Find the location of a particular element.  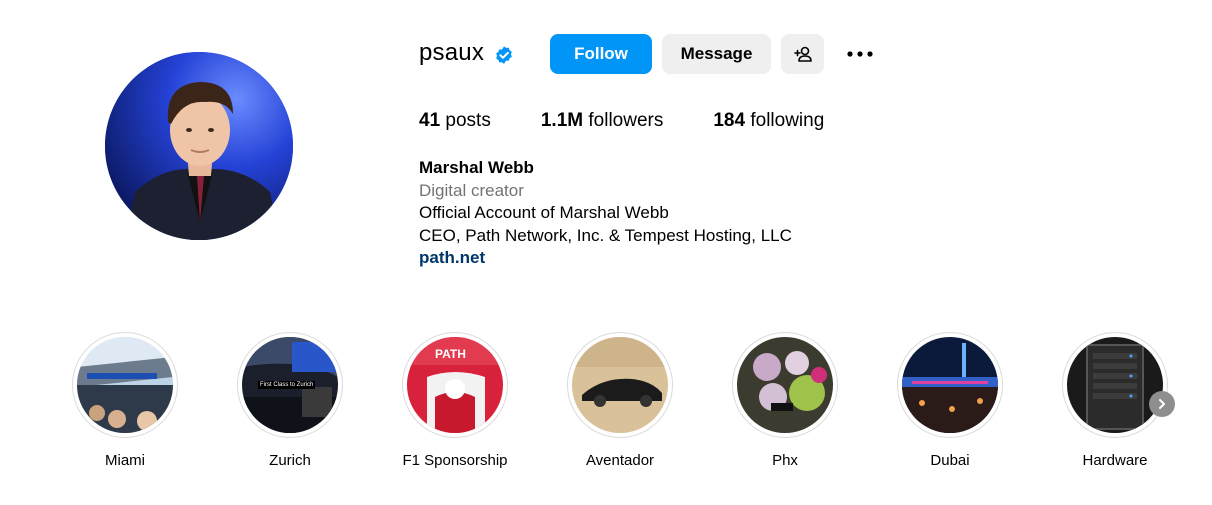

highlight-zurich: First Class to Zurich Zurich is located at coordinates (290, 400).